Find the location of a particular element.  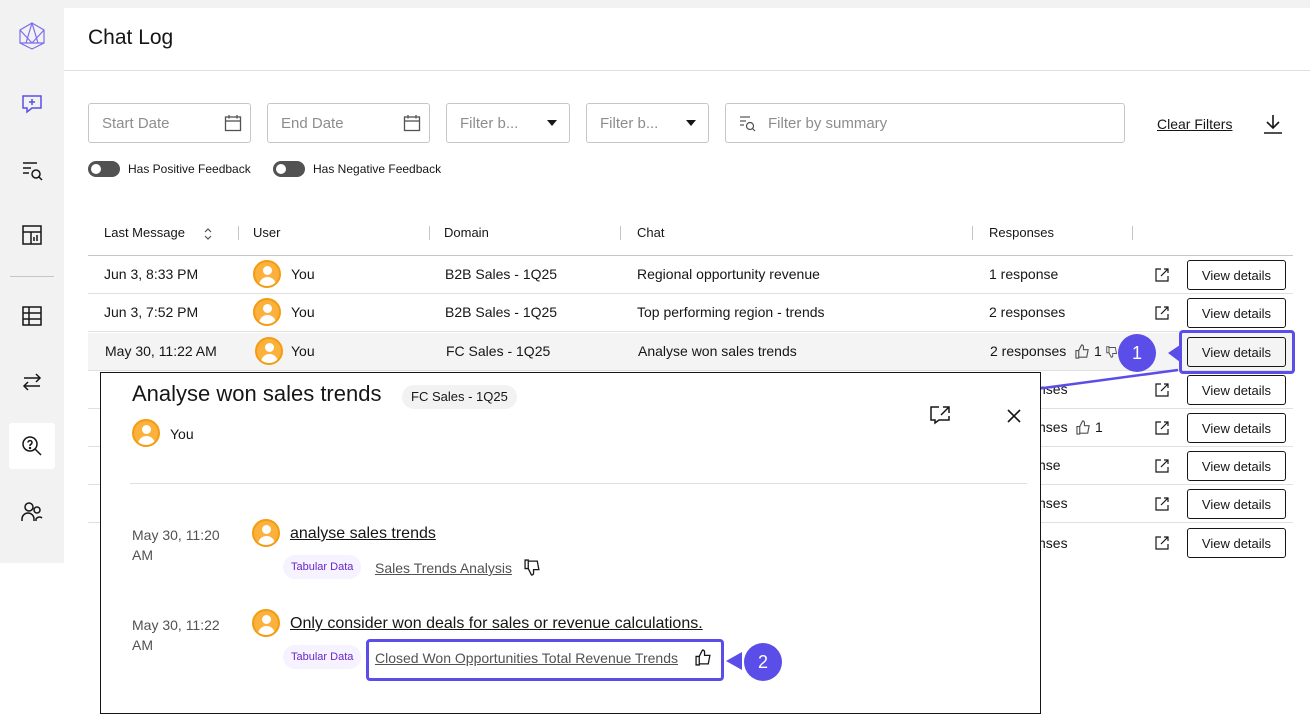

transfer-icon is located at coordinates (32, 382).